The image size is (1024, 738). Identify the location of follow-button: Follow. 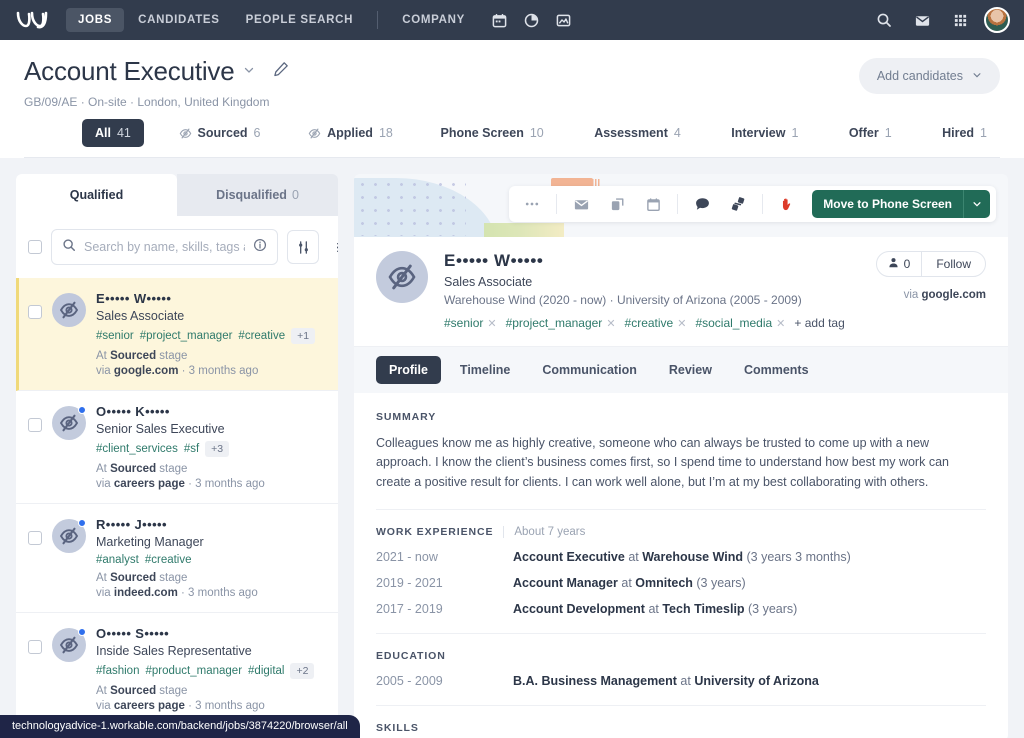
(953, 264).